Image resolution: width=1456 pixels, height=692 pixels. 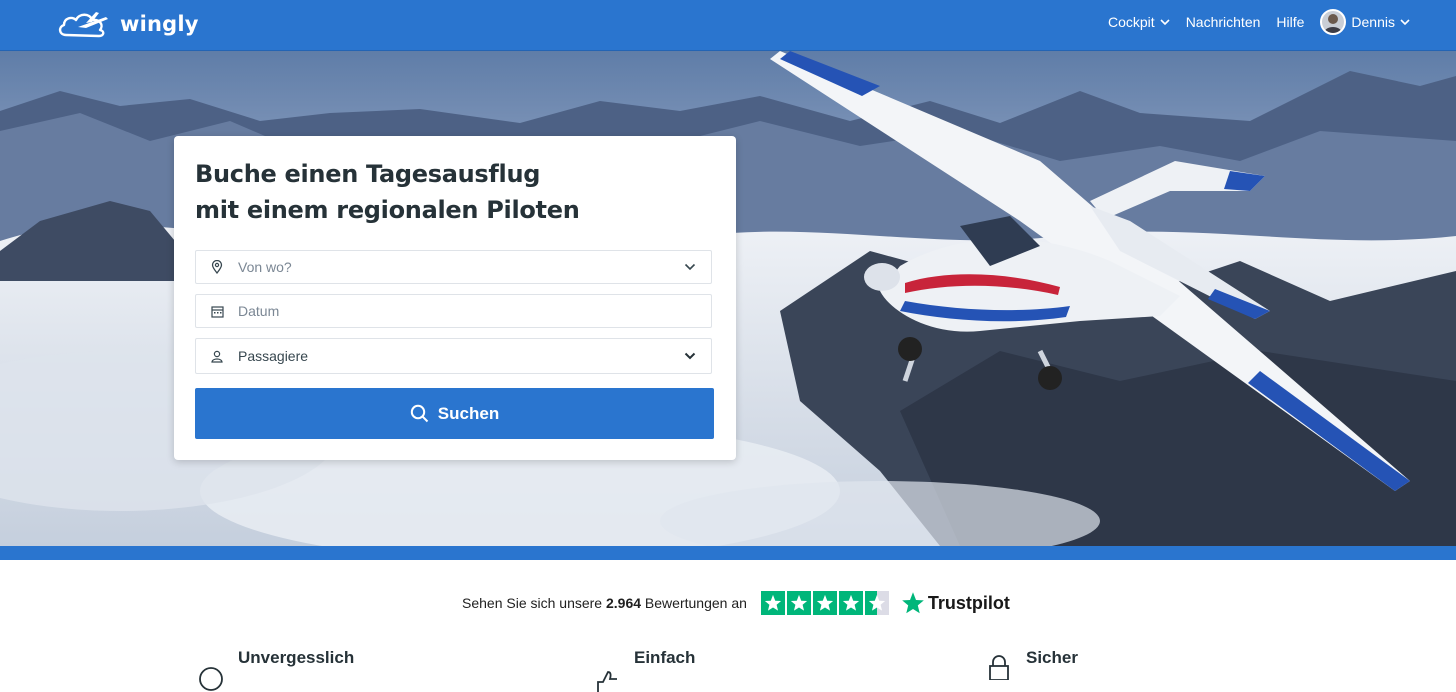 What do you see at coordinates (1131, 22) in the screenshot?
I see `nav-cockpit-label: Cockpit` at bounding box center [1131, 22].